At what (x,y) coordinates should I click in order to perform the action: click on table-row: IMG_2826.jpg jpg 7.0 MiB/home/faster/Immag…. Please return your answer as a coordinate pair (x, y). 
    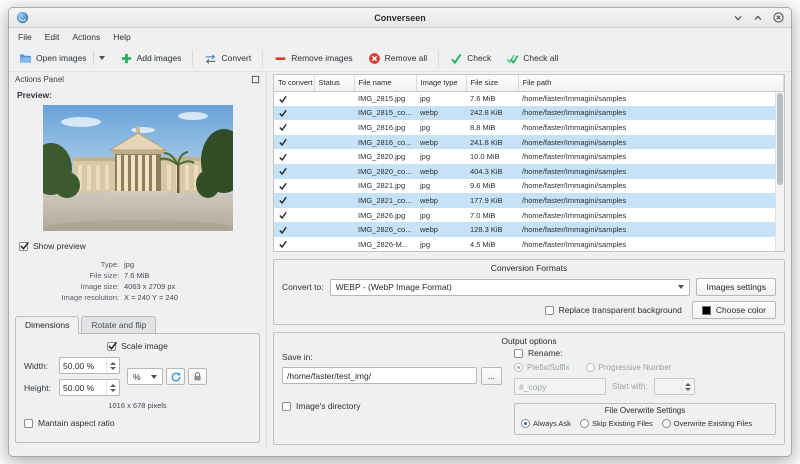
    Looking at the image, I should click on (529, 215).